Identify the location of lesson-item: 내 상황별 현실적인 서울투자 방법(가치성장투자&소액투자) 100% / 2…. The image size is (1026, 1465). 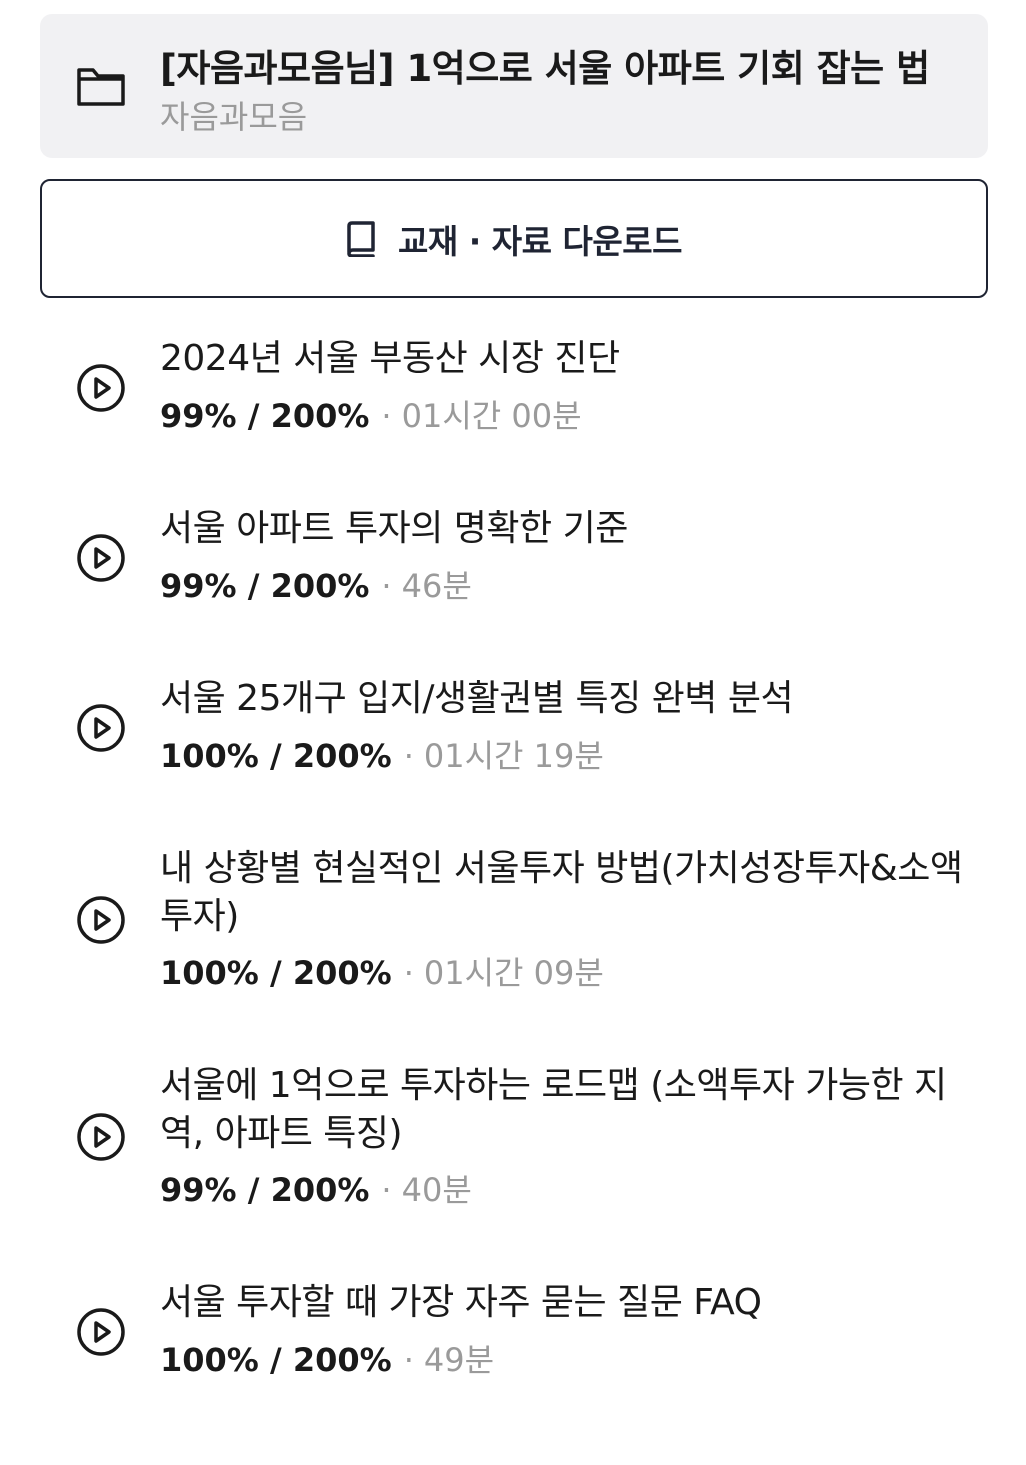
(513, 920).